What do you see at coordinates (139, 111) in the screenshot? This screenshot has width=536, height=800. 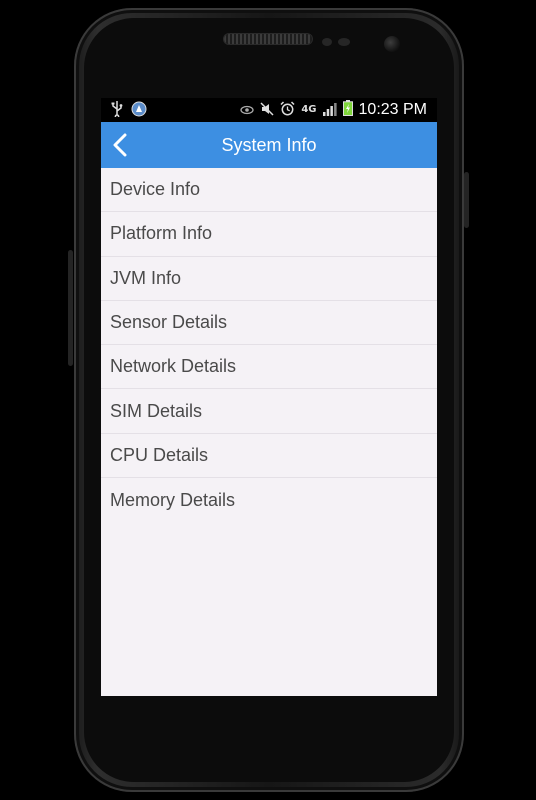 I see `app-notification-icon` at bounding box center [139, 111].